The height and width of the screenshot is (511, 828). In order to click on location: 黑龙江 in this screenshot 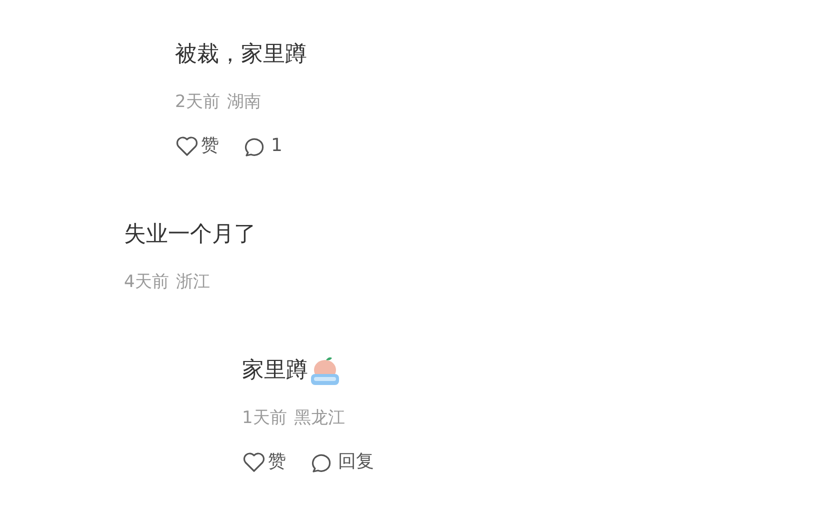, I will do `click(319, 418)`.